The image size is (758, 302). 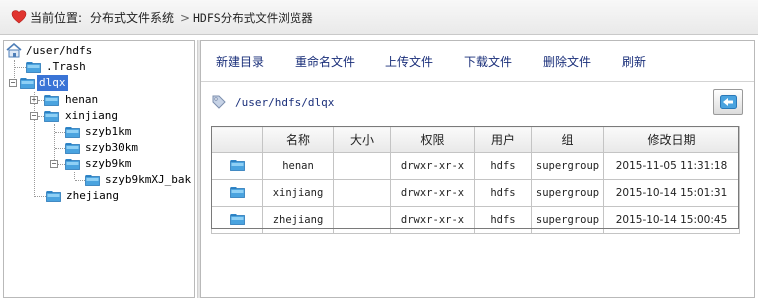 What do you see at coordinates (634, 61) in the screenshot?
I see `refresh-button: 刷新` at bounding box center [634, 61].